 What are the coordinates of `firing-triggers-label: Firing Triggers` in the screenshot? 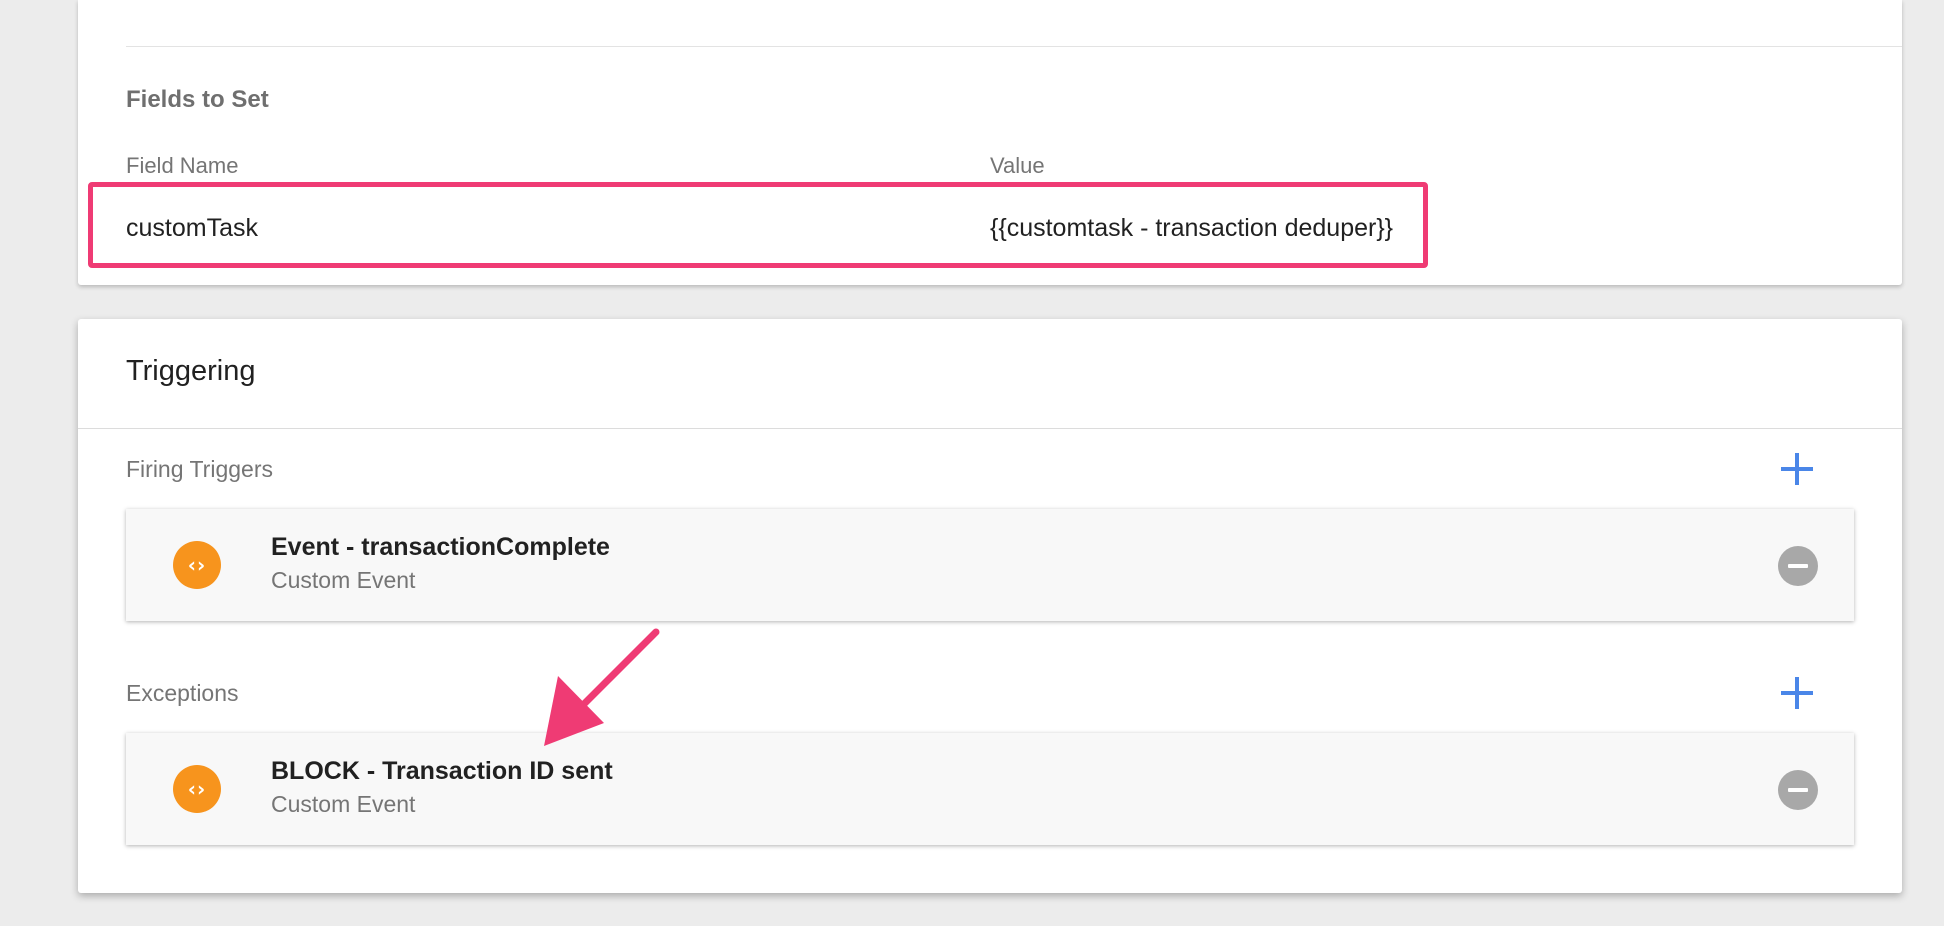 It's located at (199, 469).